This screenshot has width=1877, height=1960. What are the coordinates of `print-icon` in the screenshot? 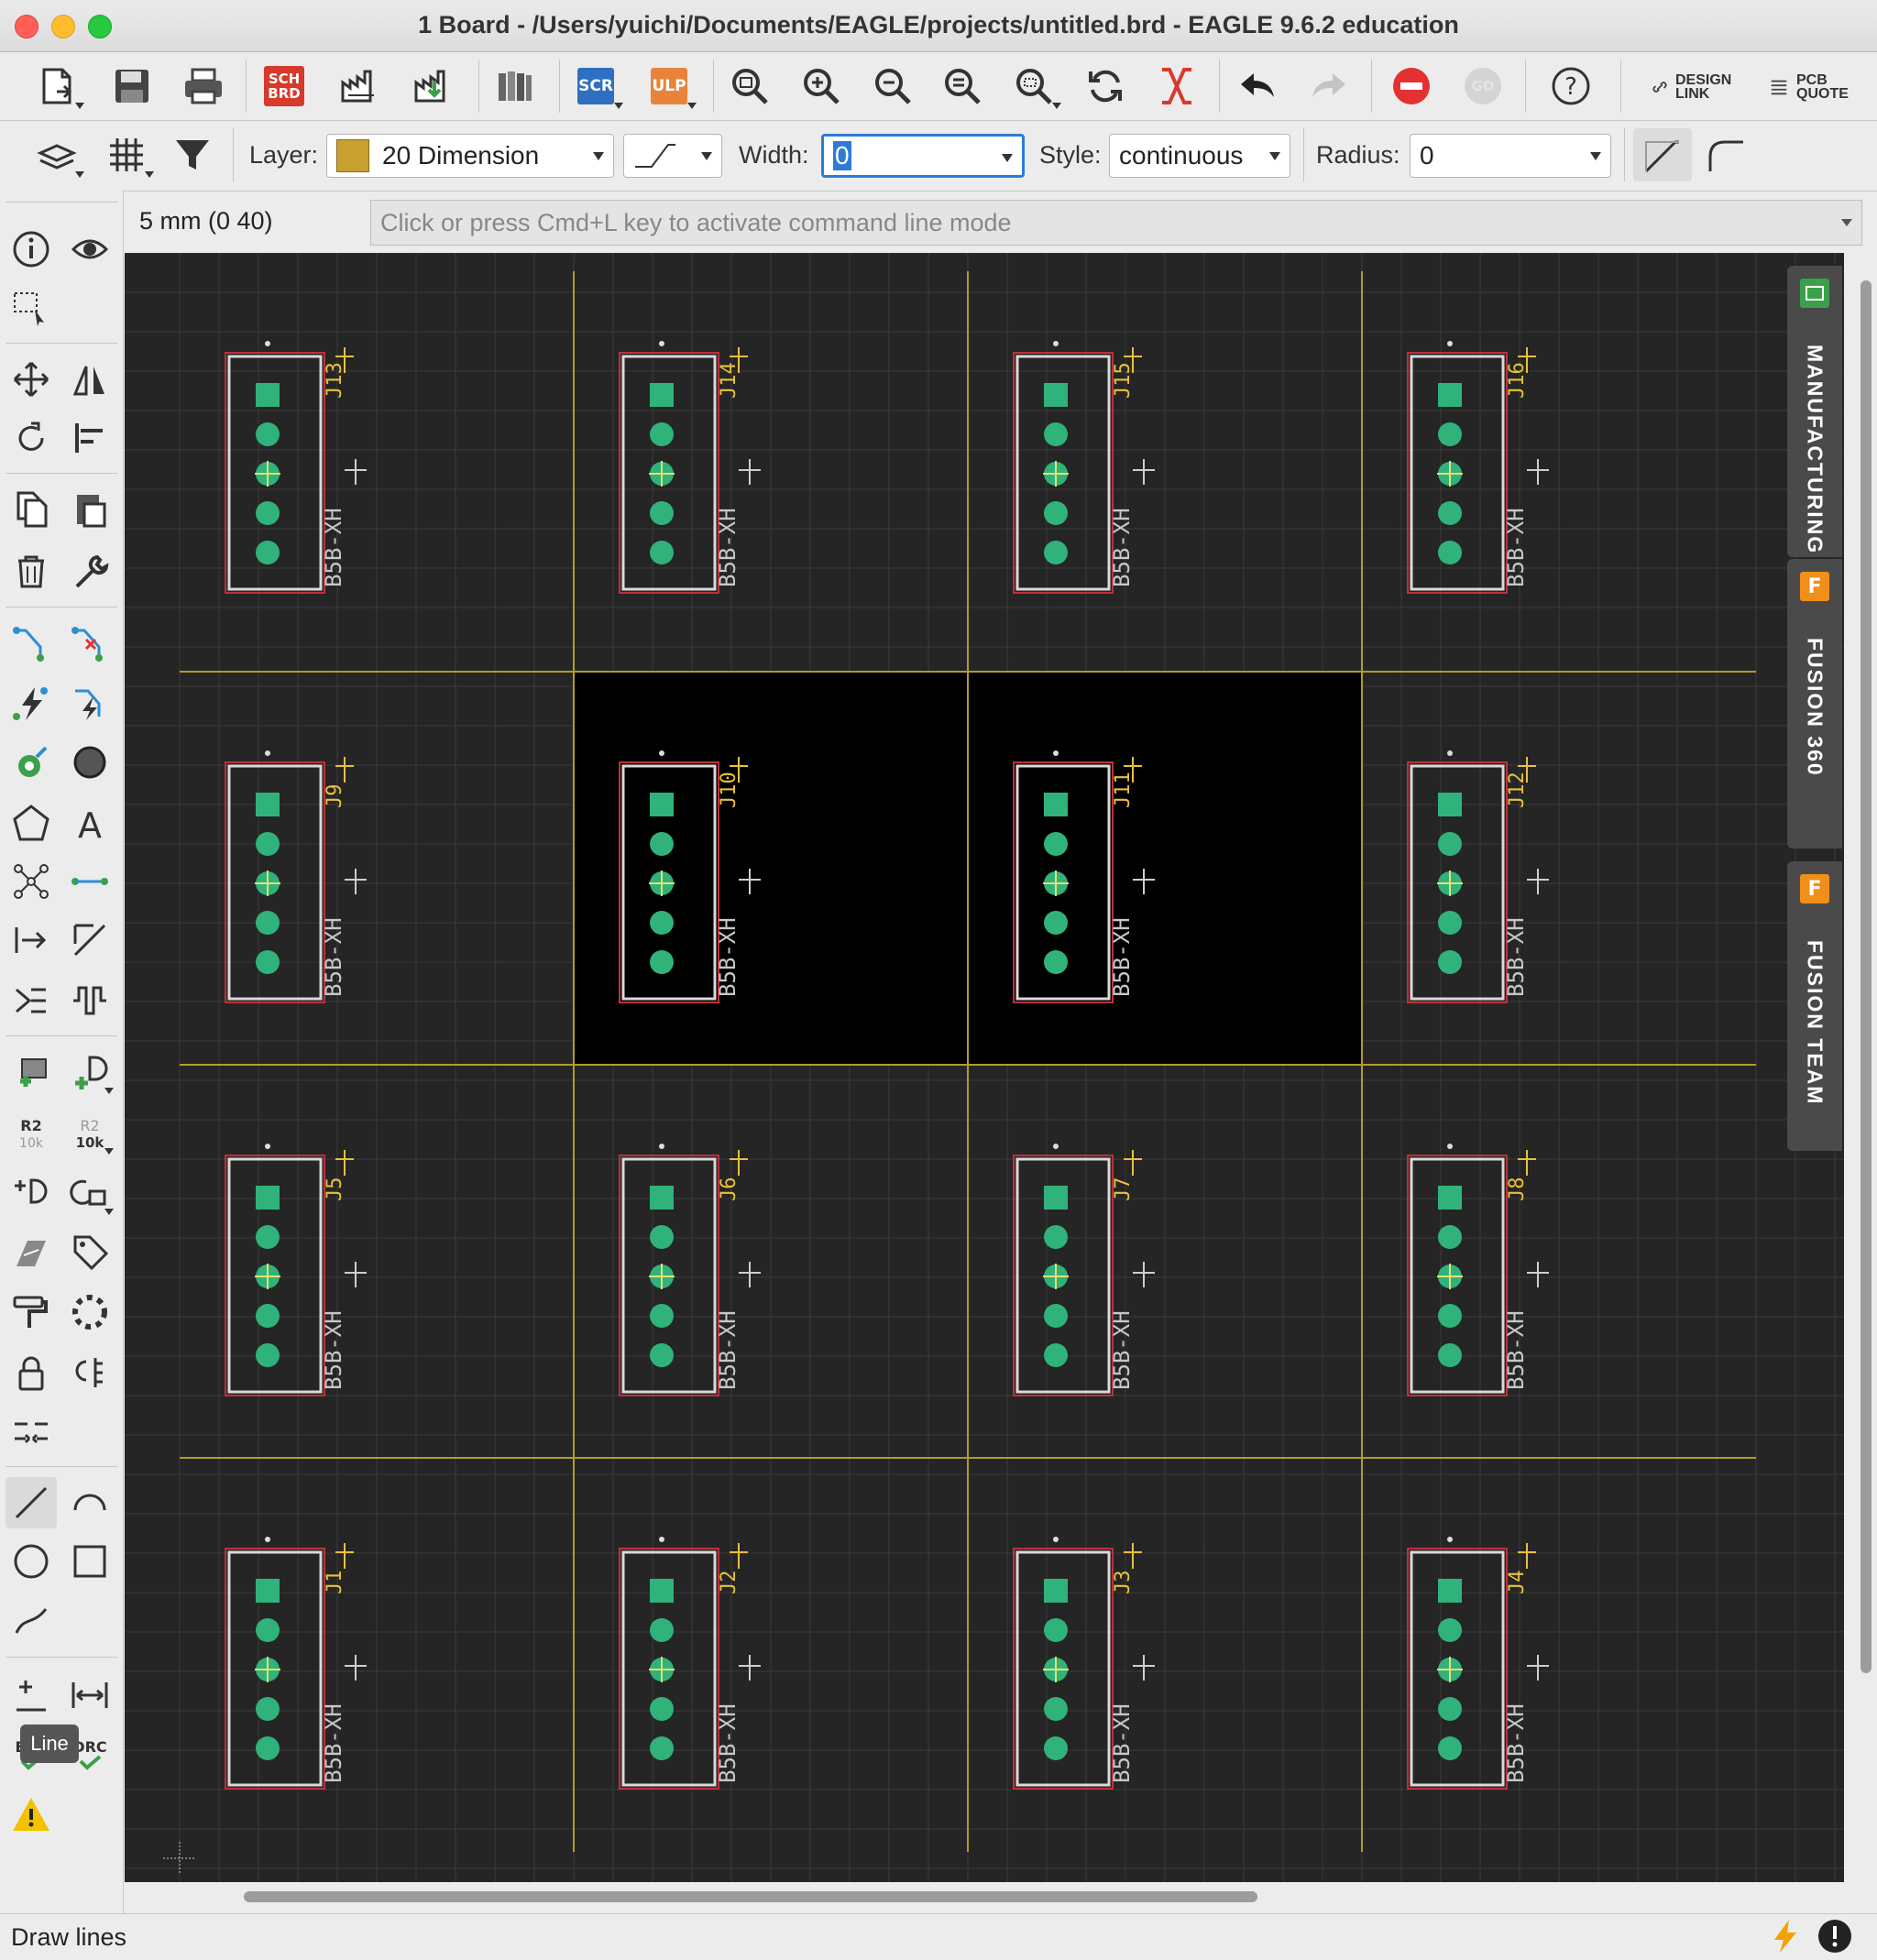 It's located at (203, 86).